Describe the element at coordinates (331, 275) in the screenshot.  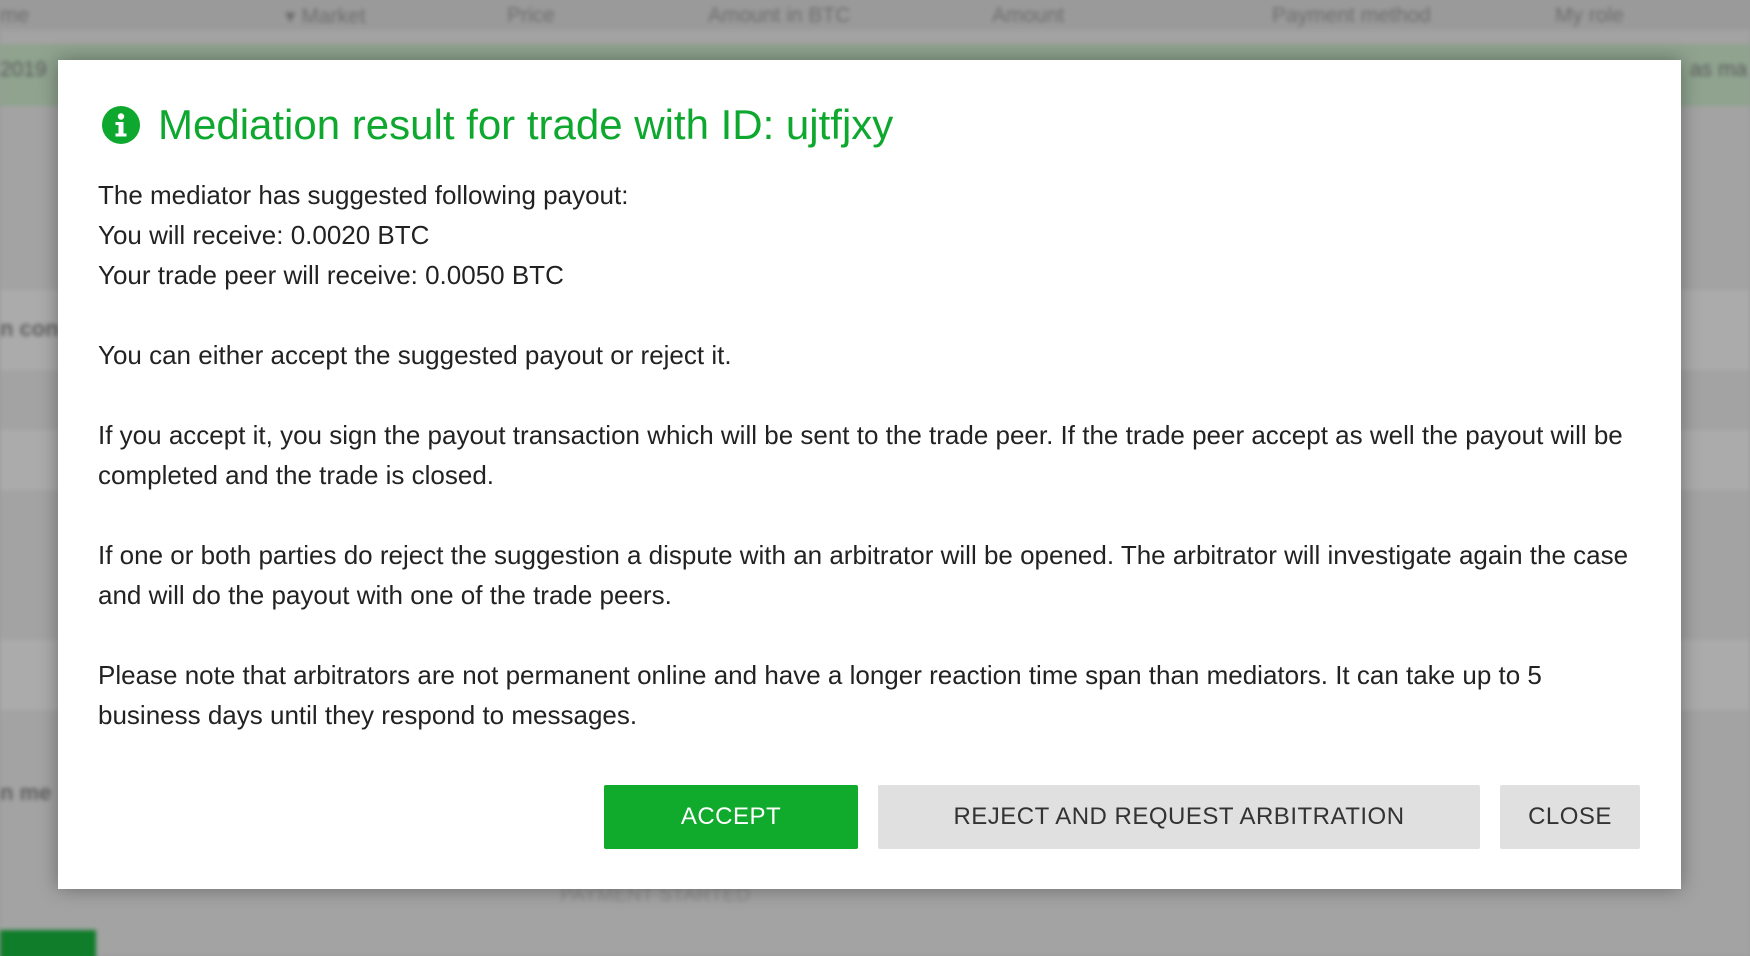
I see `peer-receive-text: Your trade peer will receive: 0.0050 BTC` at that location.